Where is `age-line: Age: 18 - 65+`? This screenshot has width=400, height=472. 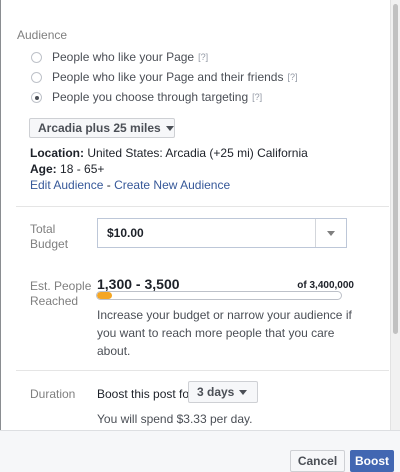 age-line: Age: 18 - 65+ is located at coordinates (67, 169).